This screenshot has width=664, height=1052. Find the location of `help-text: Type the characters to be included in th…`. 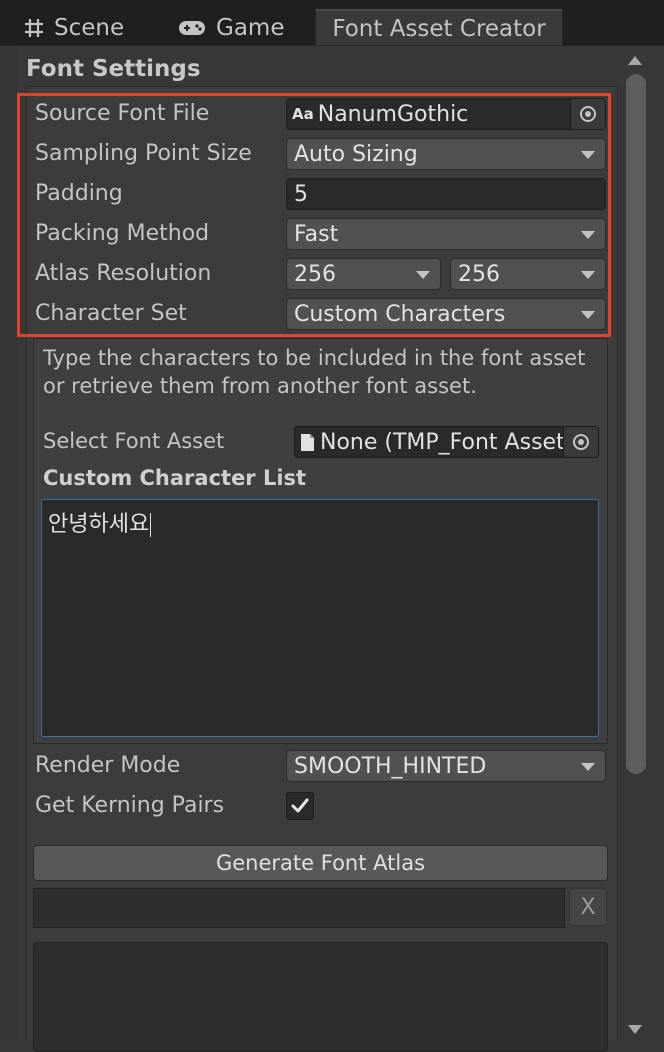

help-text: Type the characters to be included in th… is located at coordinates (314, 372).